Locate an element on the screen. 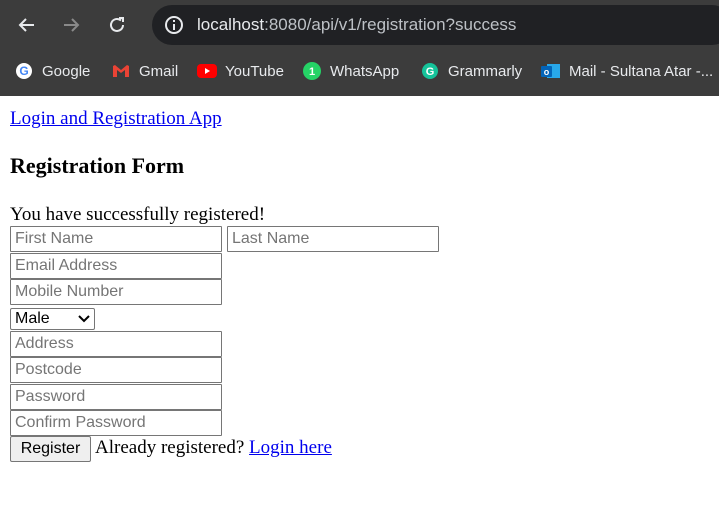 The height and width of the screenshot is (528, 719). svg-text: o is located at coordinates (547, 72).